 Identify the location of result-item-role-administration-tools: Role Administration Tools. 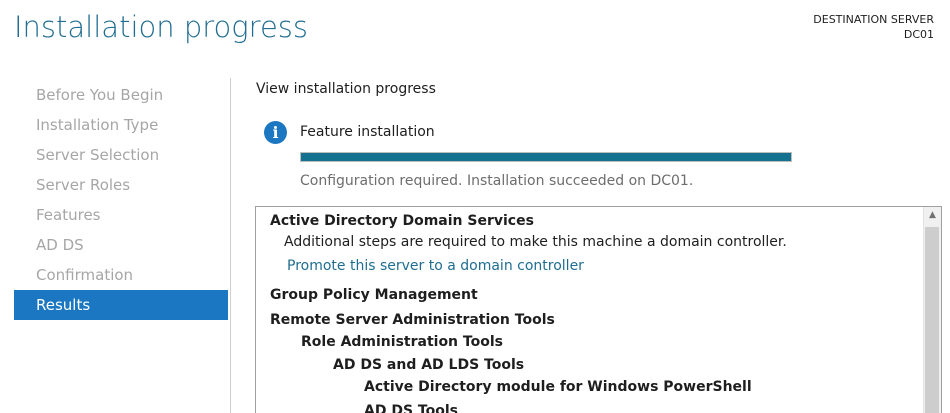
(402, 342).